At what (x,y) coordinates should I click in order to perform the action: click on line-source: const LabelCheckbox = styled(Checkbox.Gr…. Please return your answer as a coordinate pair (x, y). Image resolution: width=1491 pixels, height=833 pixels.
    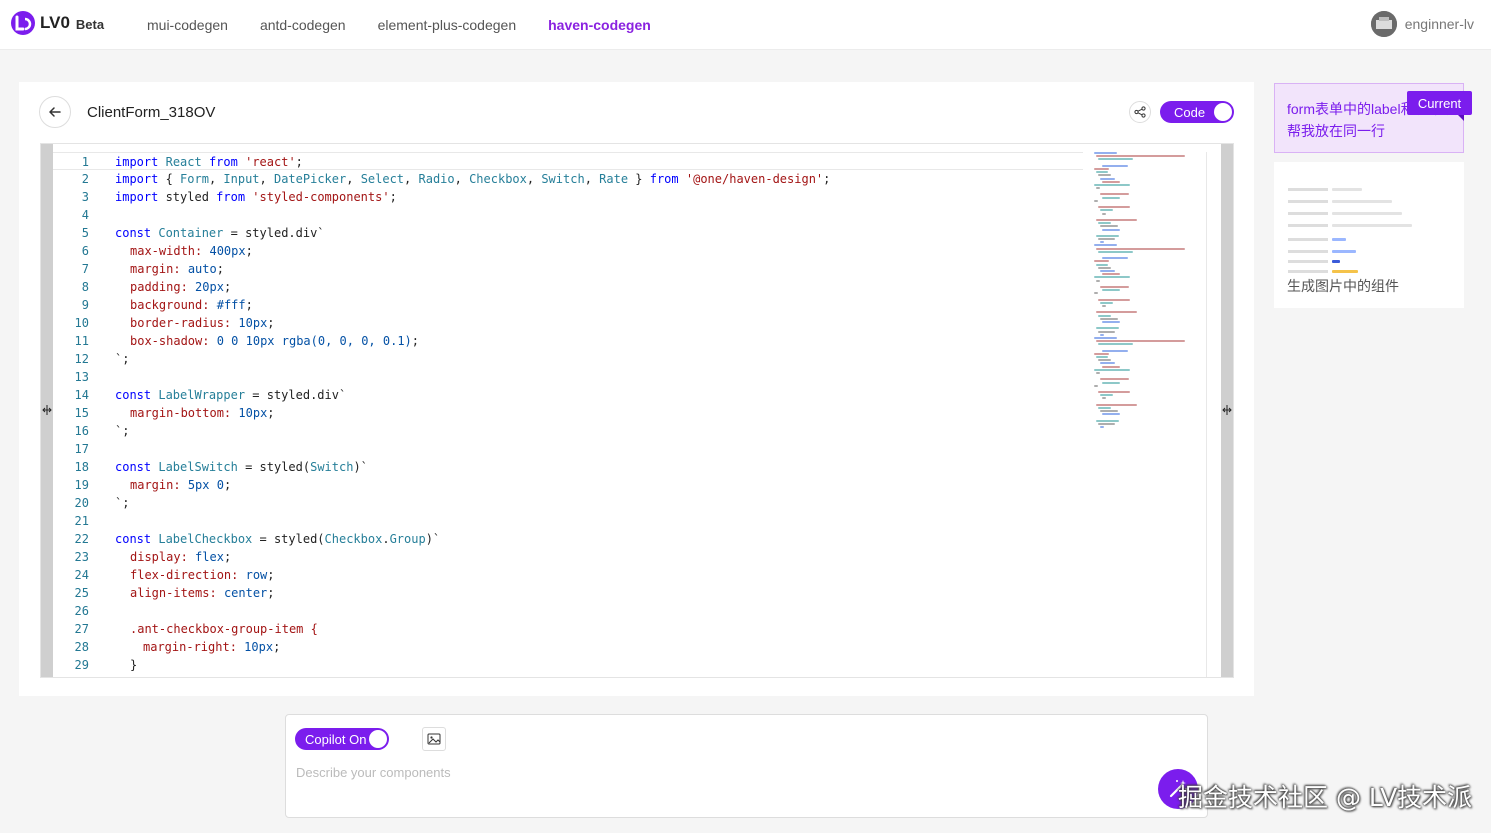
    Looking at the image, I should click on (278, 539).